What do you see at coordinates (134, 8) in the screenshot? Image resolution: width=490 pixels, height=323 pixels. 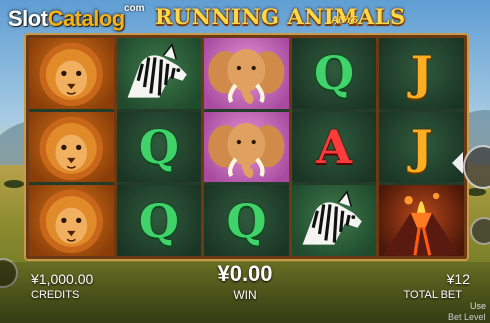 I see `site-logo-suffix: com` at bounding box center [134, 8].